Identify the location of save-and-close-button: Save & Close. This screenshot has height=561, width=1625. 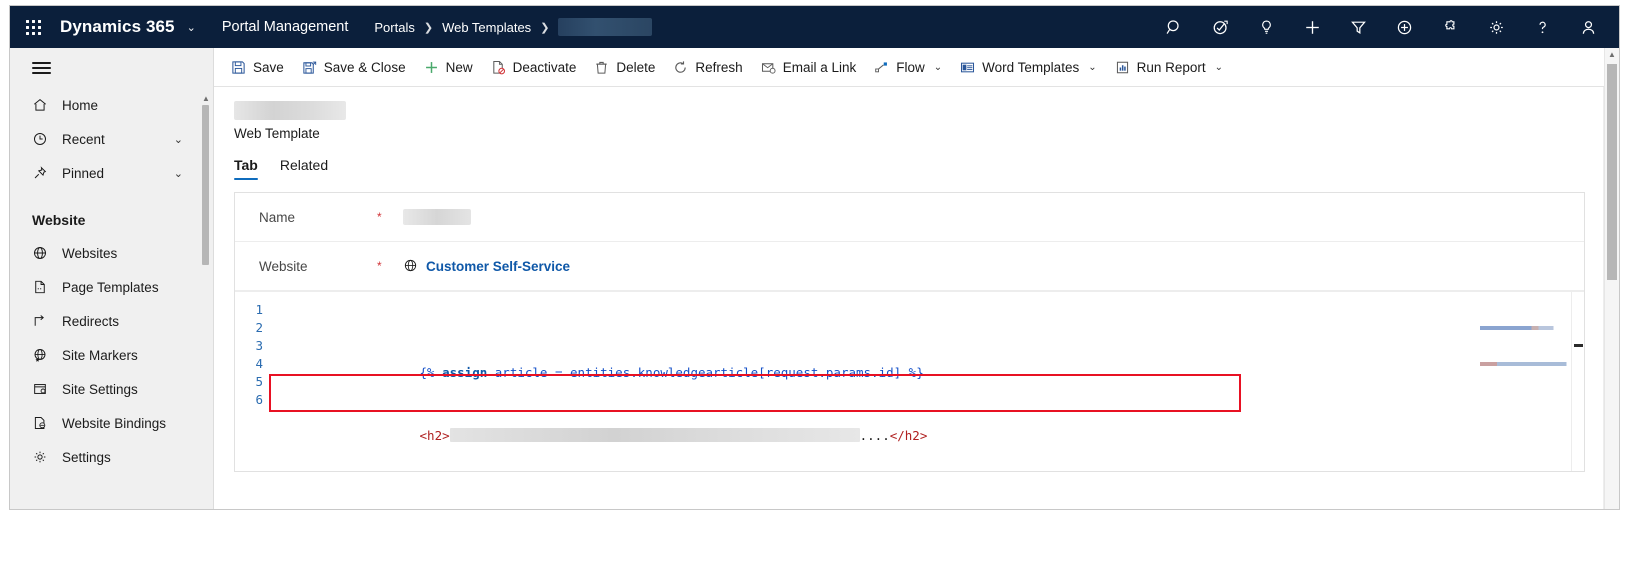
(354, 67).